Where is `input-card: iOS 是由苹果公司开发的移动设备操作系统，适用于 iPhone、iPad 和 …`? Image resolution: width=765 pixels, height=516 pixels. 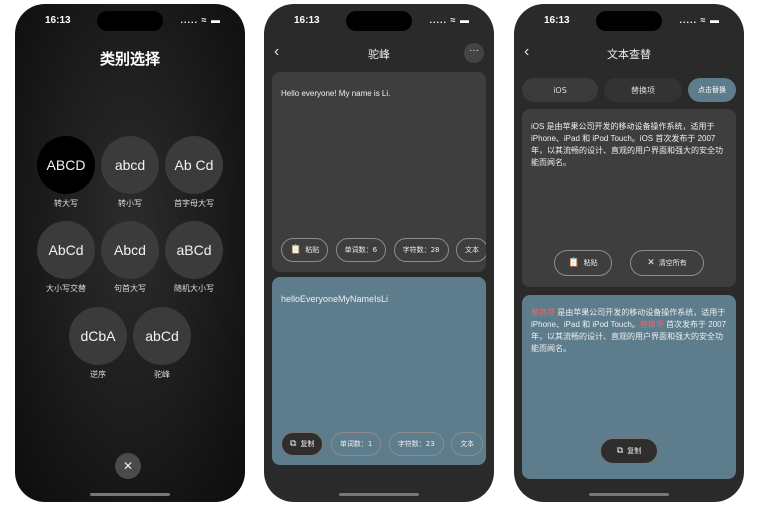
input-card: iOS 是由苹果公司开发的移动设备操作系统，适用于 iPhone、iPad 和 … is located at coordinates (629, 198).